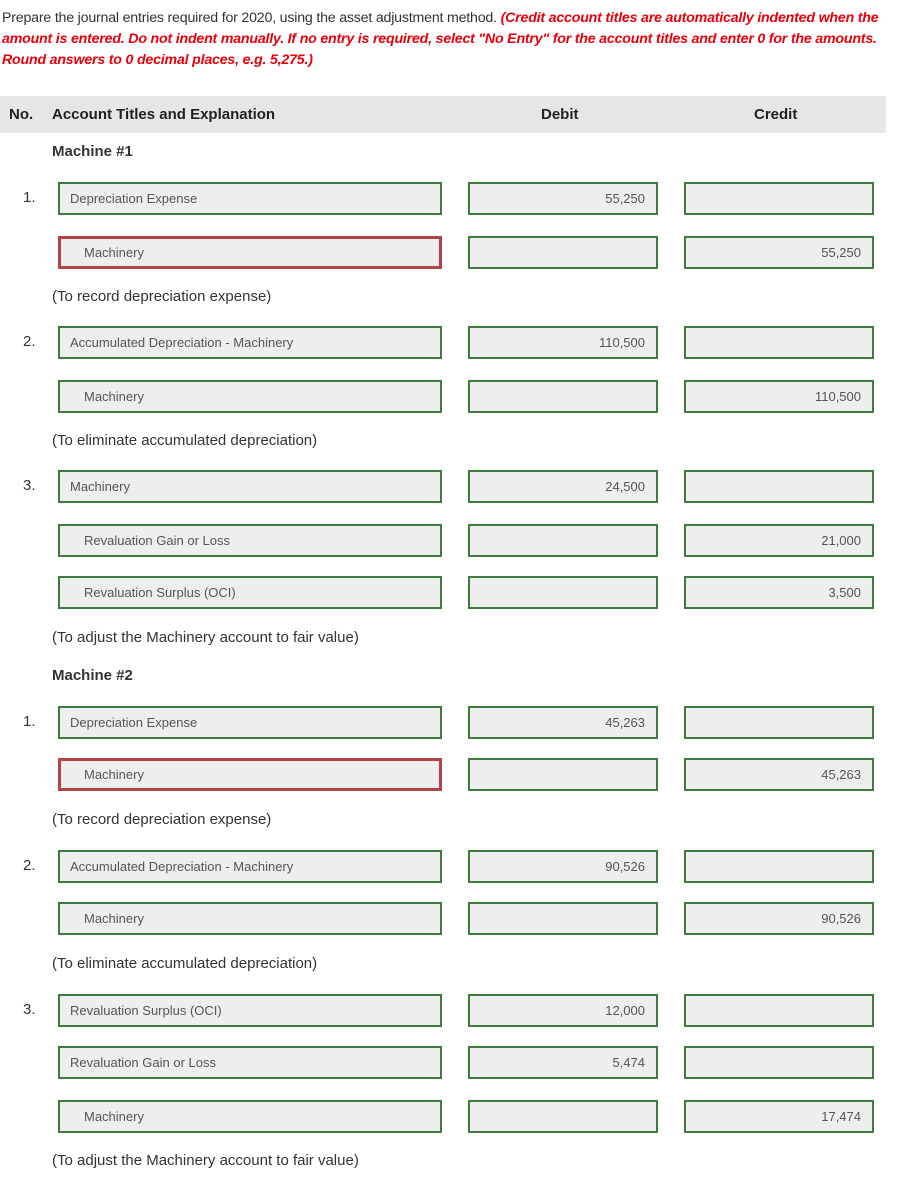 Image resolution: width=900 pixels, height=1196 pixels. What do you see at coordinates (779, 396) in the screenshot?
I see `credit-field: 110,500` at bounding box center [779, 396].